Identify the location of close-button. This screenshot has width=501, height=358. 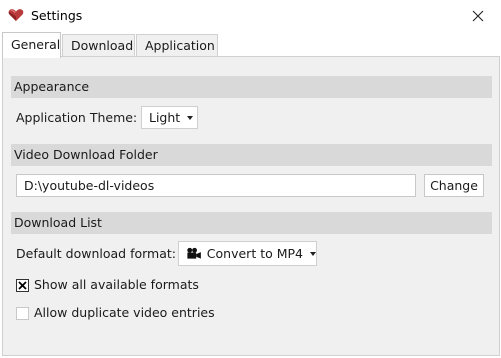
(478, 16).